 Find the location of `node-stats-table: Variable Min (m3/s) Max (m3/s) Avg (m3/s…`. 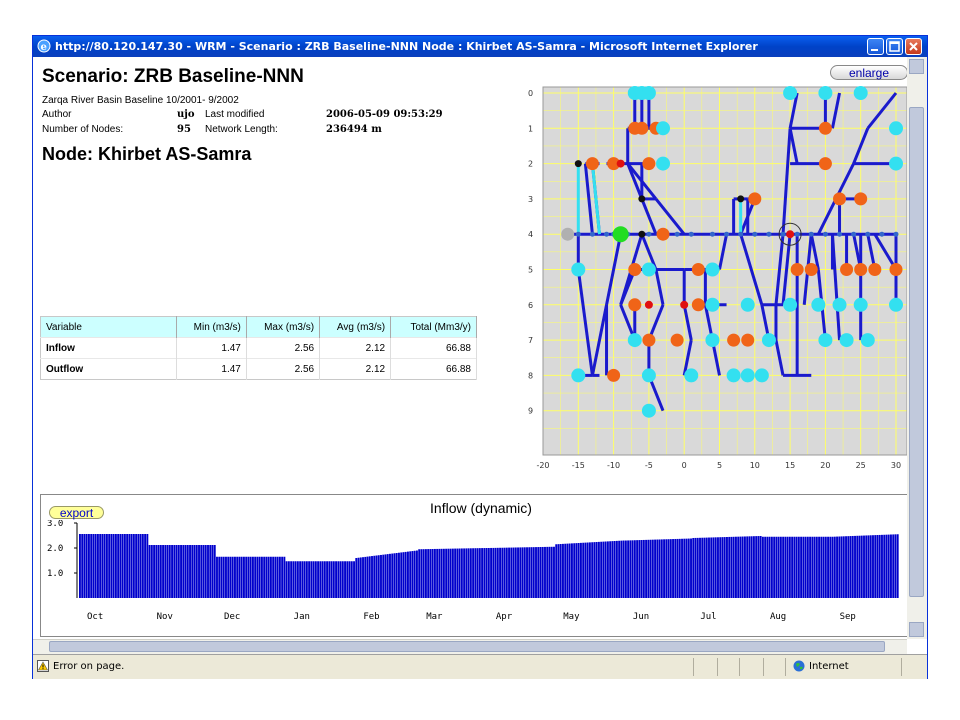

node-stats-table: Variable Min (m3/s) Max (m3/s) Avg (m3/s… is located at coordinates (258, 348).